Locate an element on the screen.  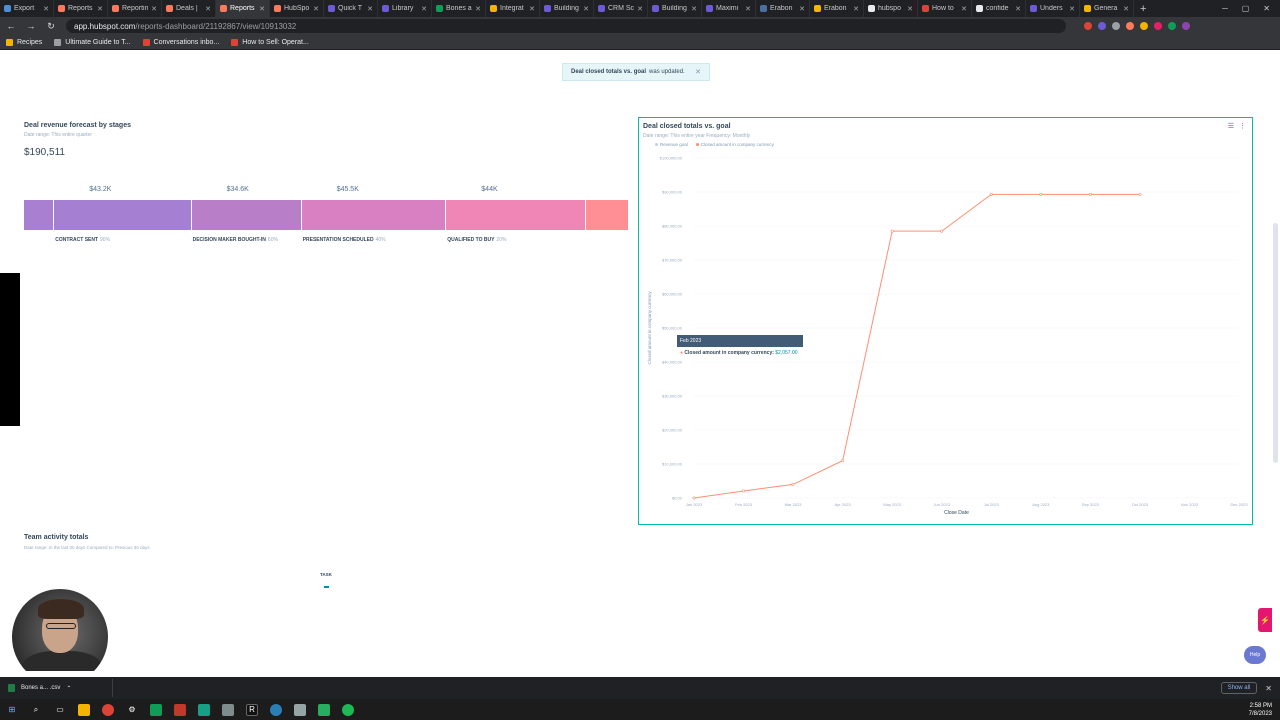
profile-avatar is located at coordinates (1186, 26).